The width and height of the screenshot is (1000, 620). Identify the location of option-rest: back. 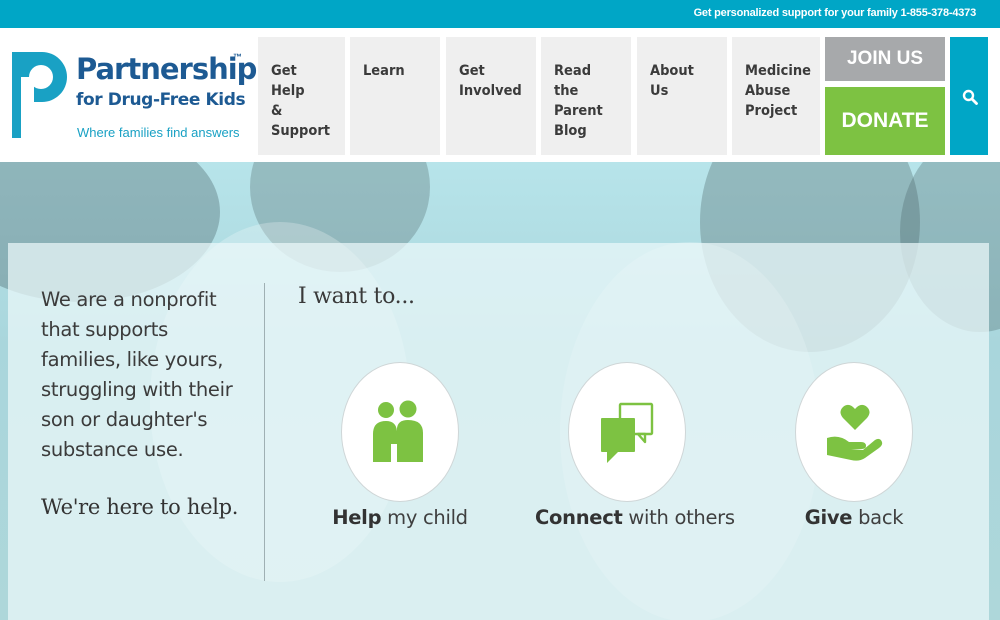
(878, 517).